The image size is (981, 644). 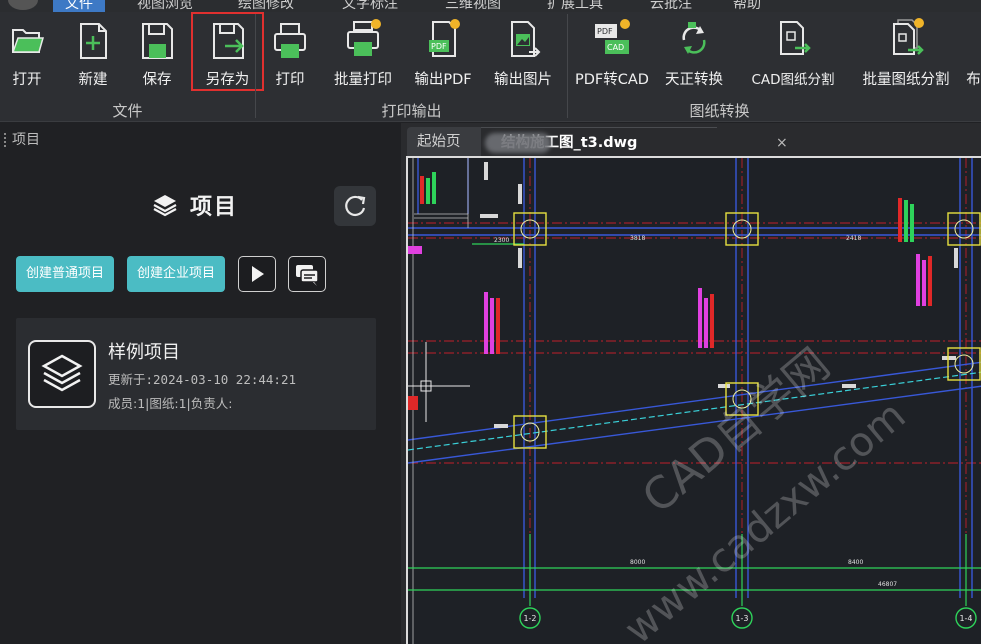 I want to click on layers-icon, so click(x=165, y=205).